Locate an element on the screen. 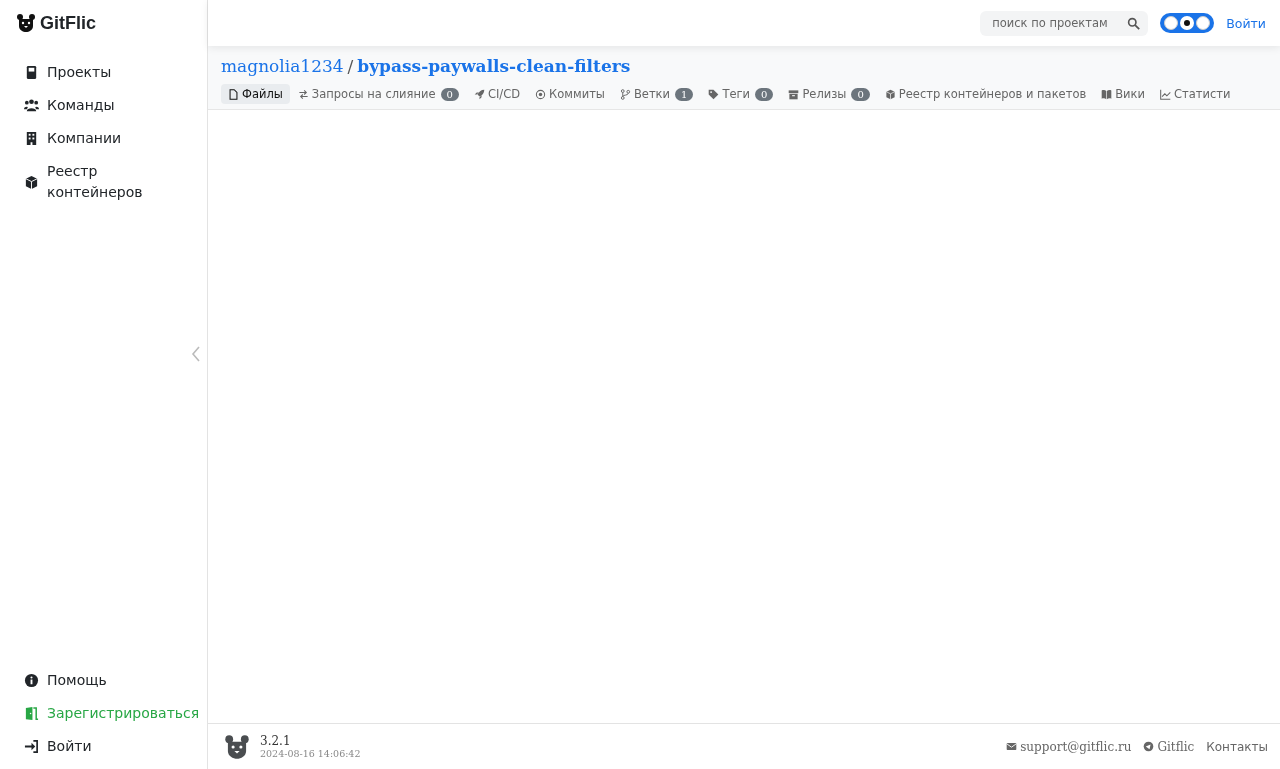 The height and width of the screenshot is (769, 1280). build-date: 2024-08-16 14:06:42 is located at coordinates (310, 753).